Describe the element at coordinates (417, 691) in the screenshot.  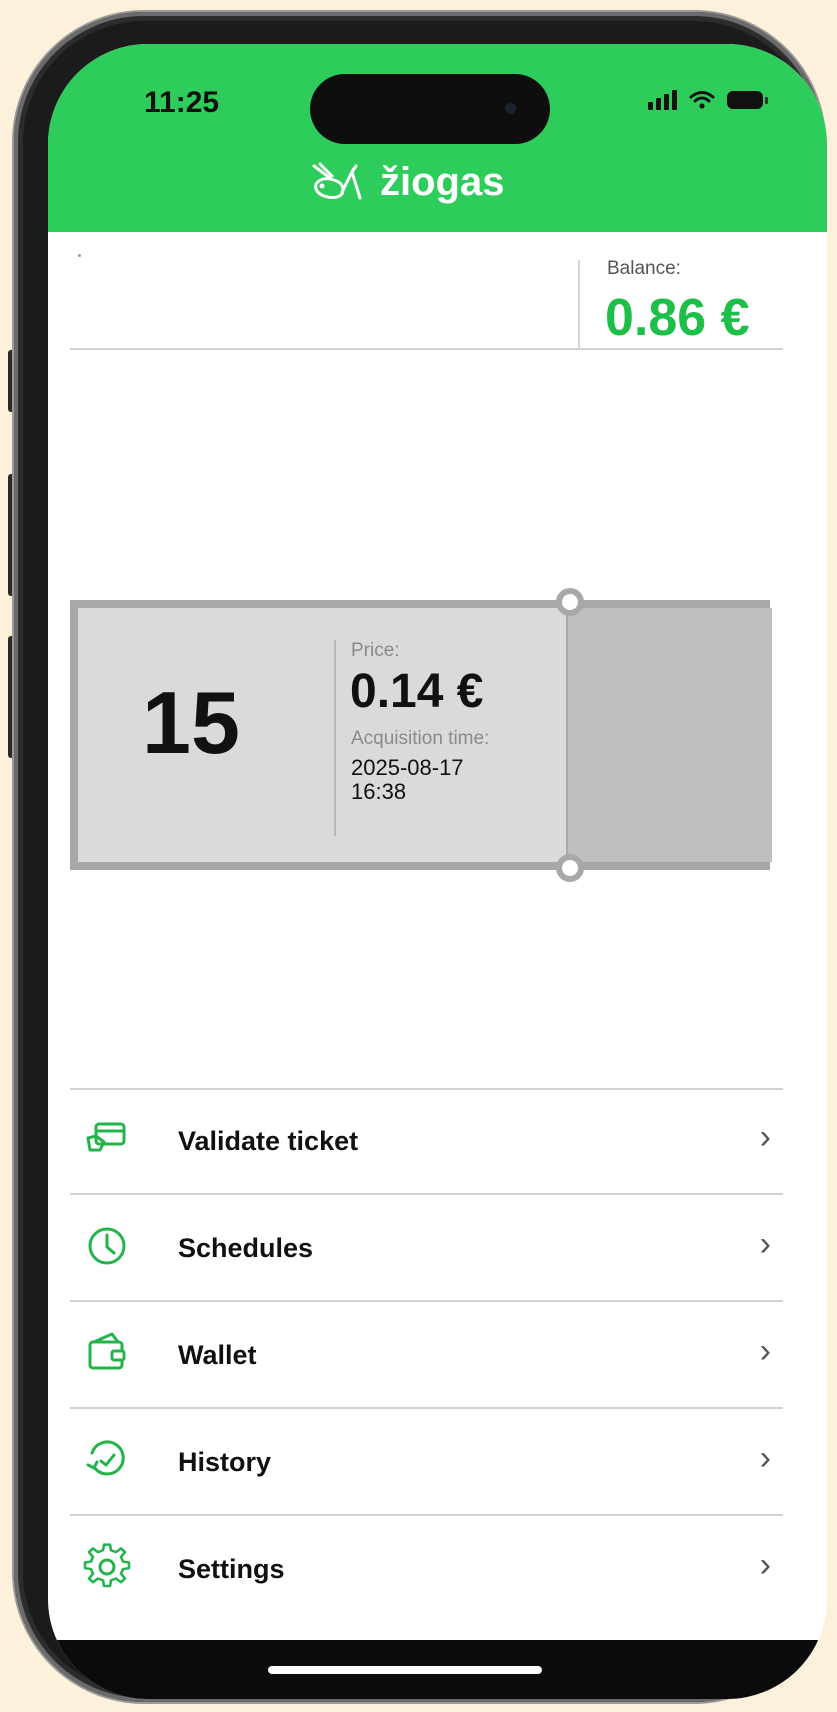
I see `ticket-price: 0.14 €` at that location.